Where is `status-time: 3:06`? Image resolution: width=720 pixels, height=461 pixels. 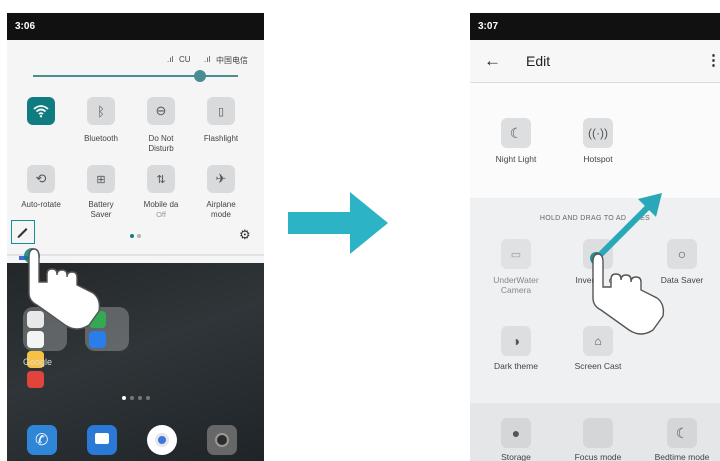
status-time: 3:06 is located at coordinates (25, 26).